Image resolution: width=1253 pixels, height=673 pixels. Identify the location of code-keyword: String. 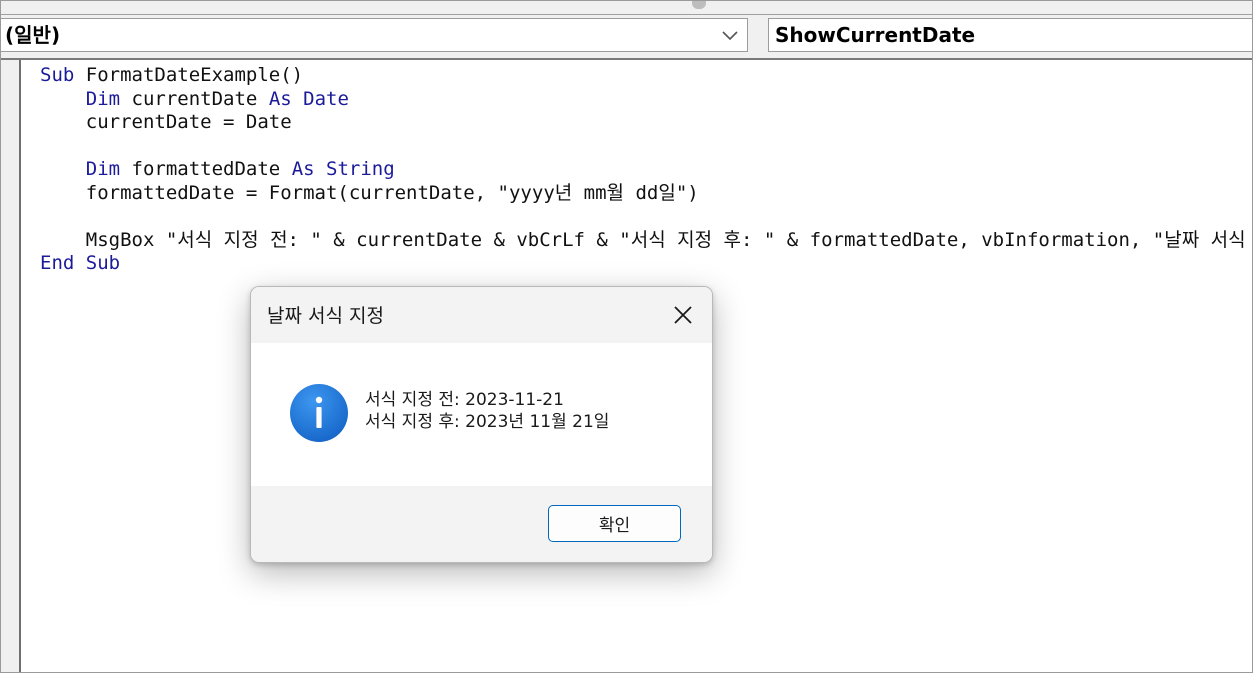
(360, 169).